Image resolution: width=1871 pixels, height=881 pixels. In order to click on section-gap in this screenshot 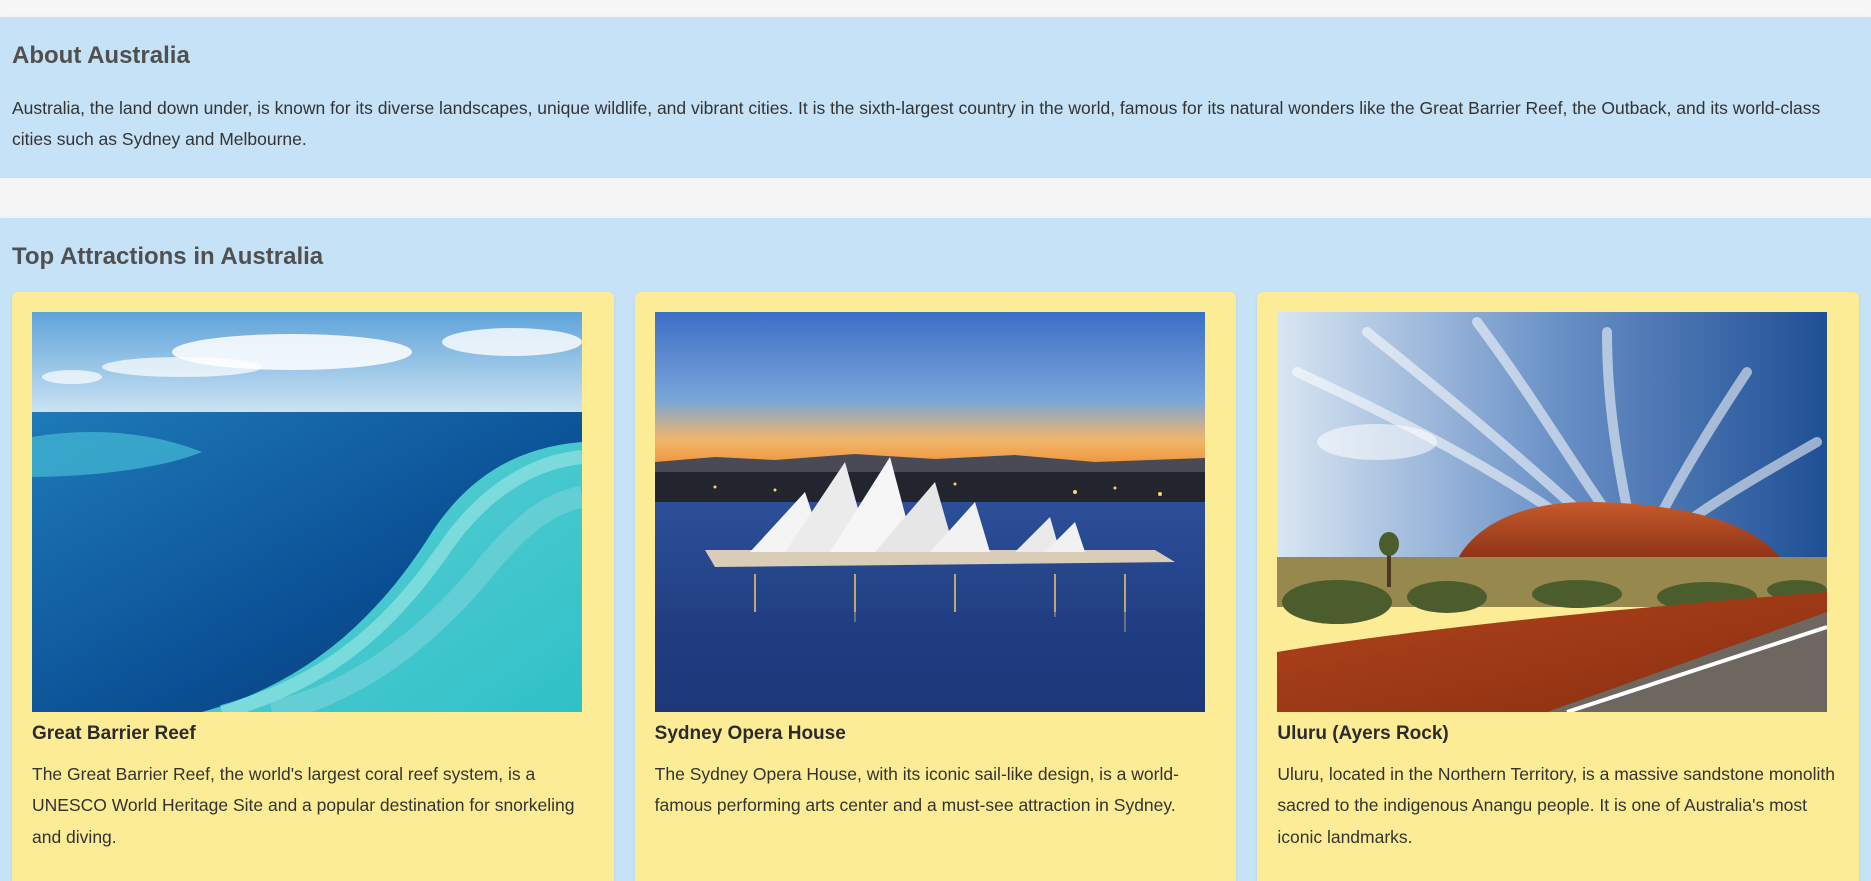, I will do `click(935, 198)`.